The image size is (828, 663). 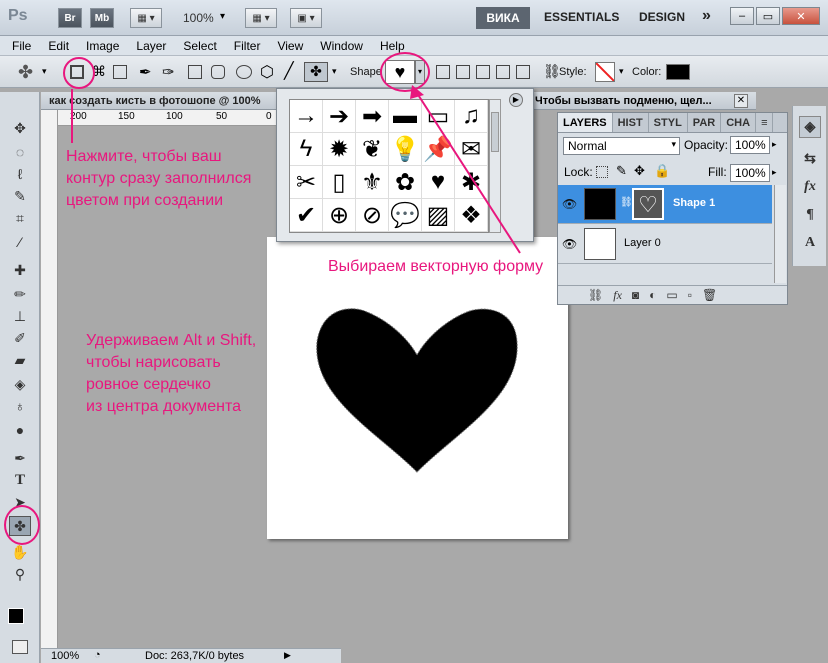 What do you see at coordinates (21, 46) in the screenshot?
I see `menu-file: File` at bounding box center [21, 46].